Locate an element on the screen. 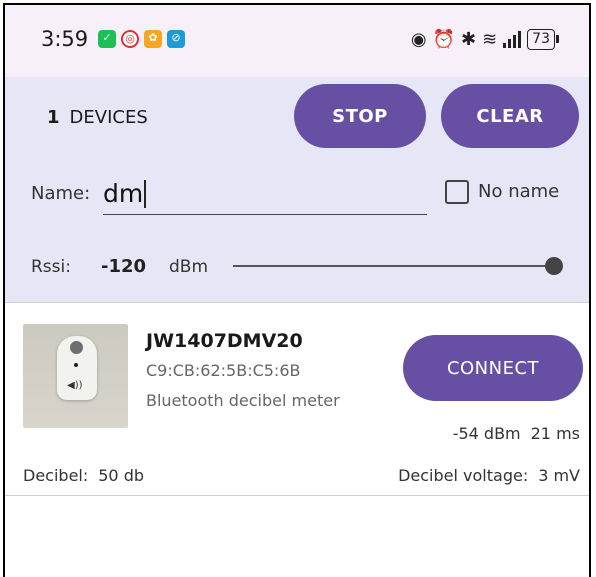  decibel-value: 50 db is located at coordinates (121, 475).